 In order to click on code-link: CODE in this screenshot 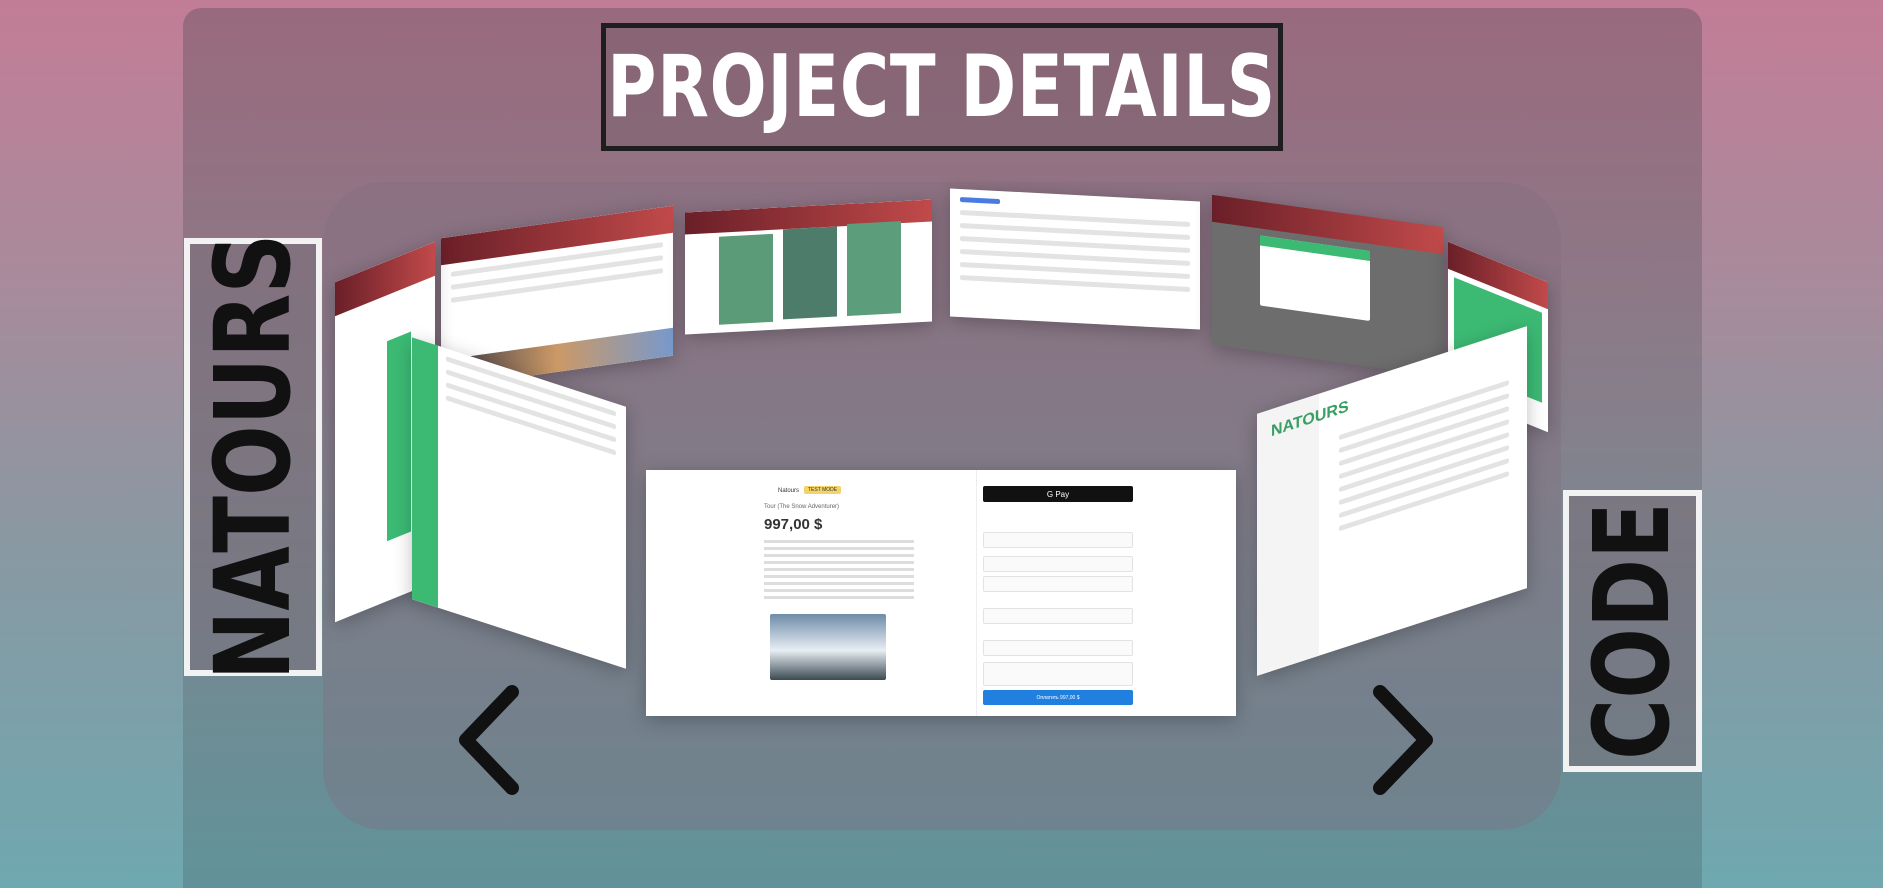, I will do `click(1632, 631)`.